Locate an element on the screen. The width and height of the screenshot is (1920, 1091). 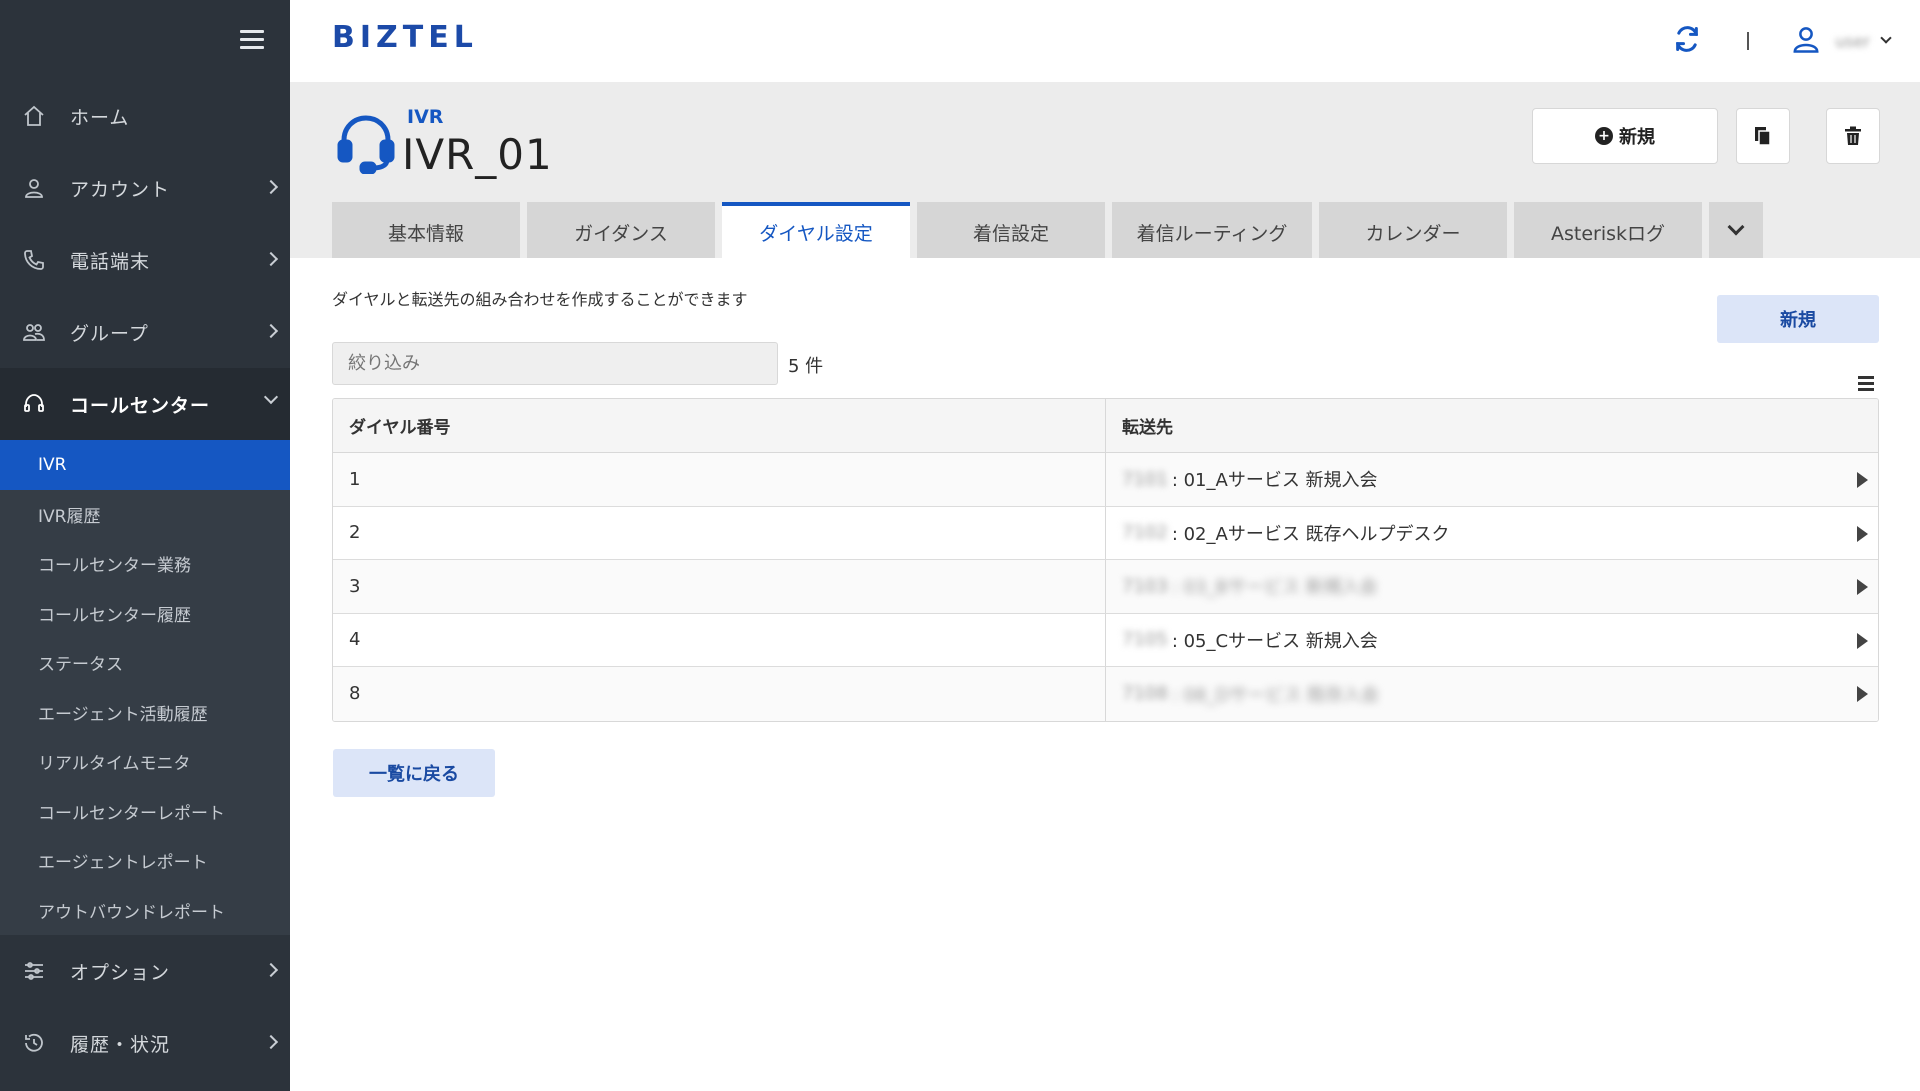
phone-icon is located at coordinates (34, 260).